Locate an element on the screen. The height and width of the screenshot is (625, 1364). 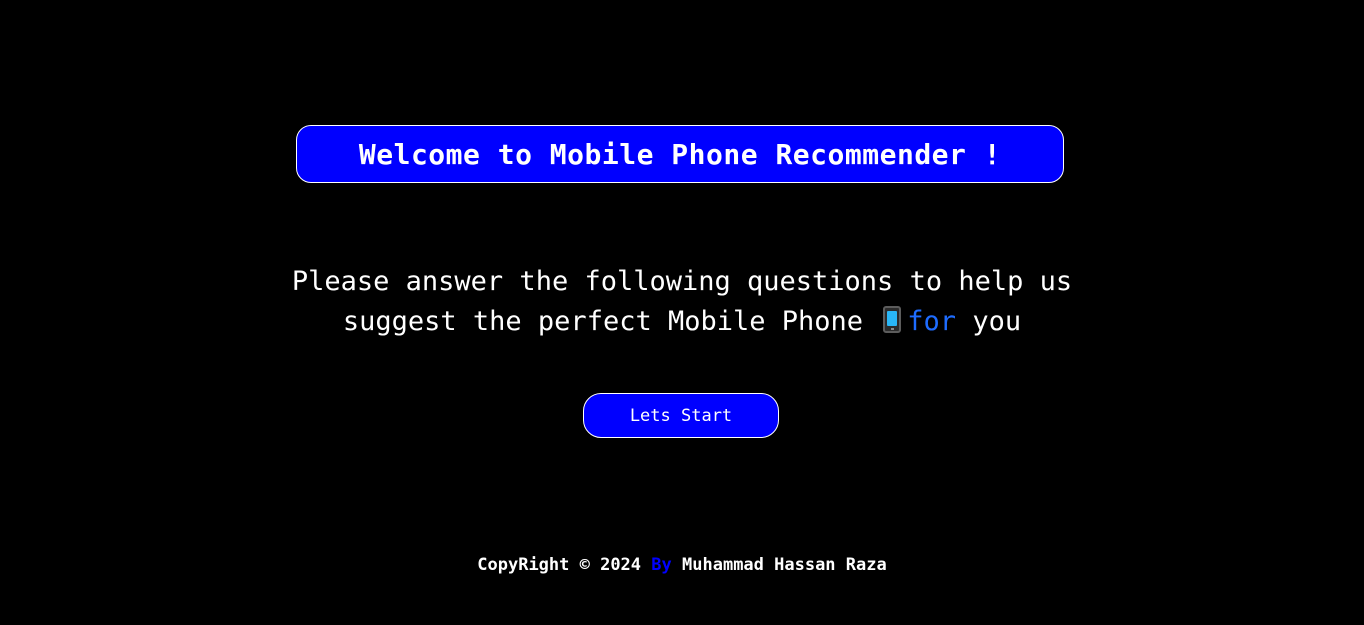
page-title: Welcome to Mobile Phone Recommender ! is located at coordinates (680, 154).